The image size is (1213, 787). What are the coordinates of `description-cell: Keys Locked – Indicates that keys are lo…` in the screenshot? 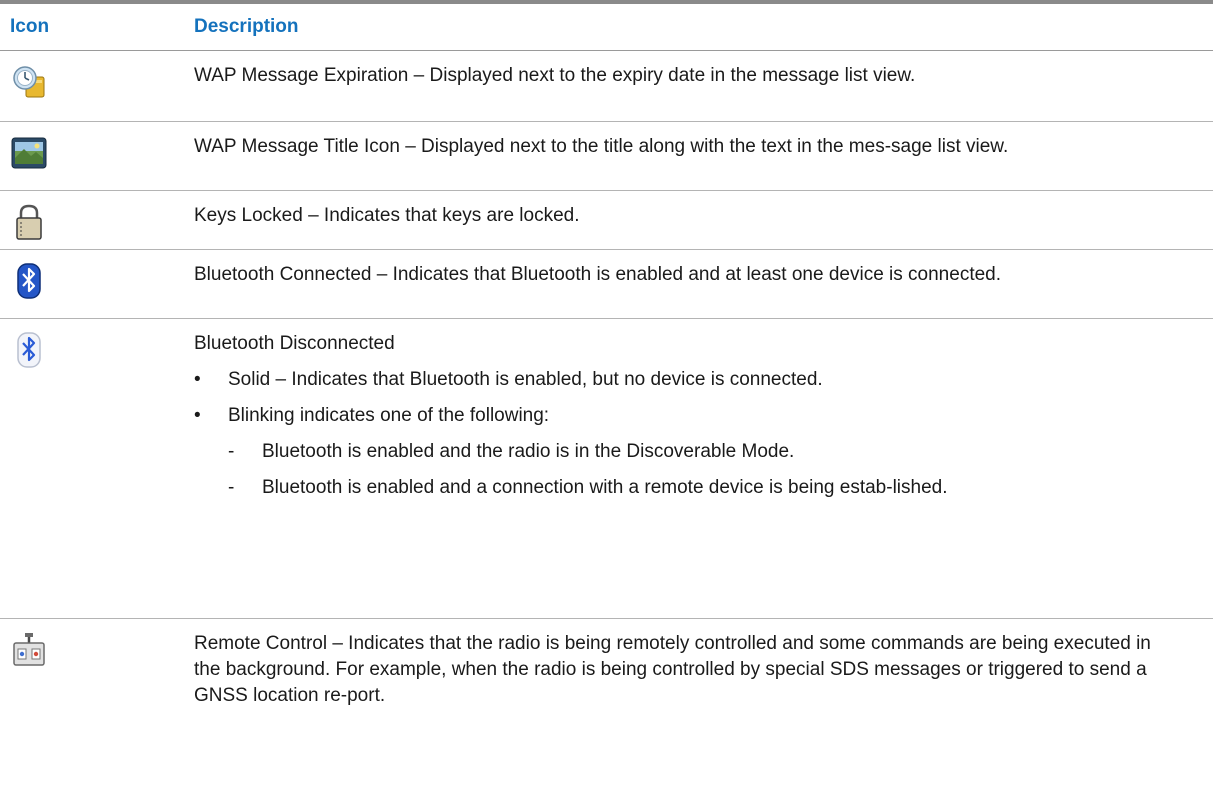 It's located at (387, 215).